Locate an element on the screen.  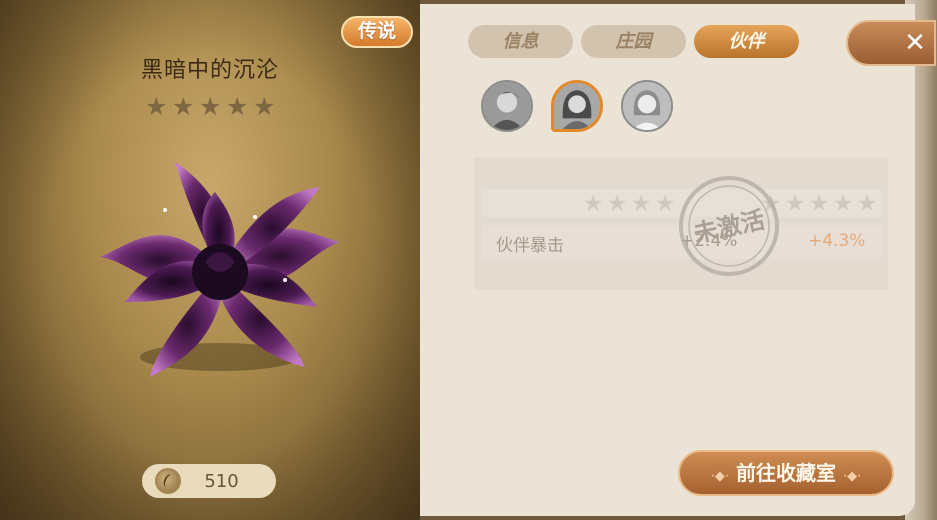
partner-avatar-selected is located at coordinates (577, 106).